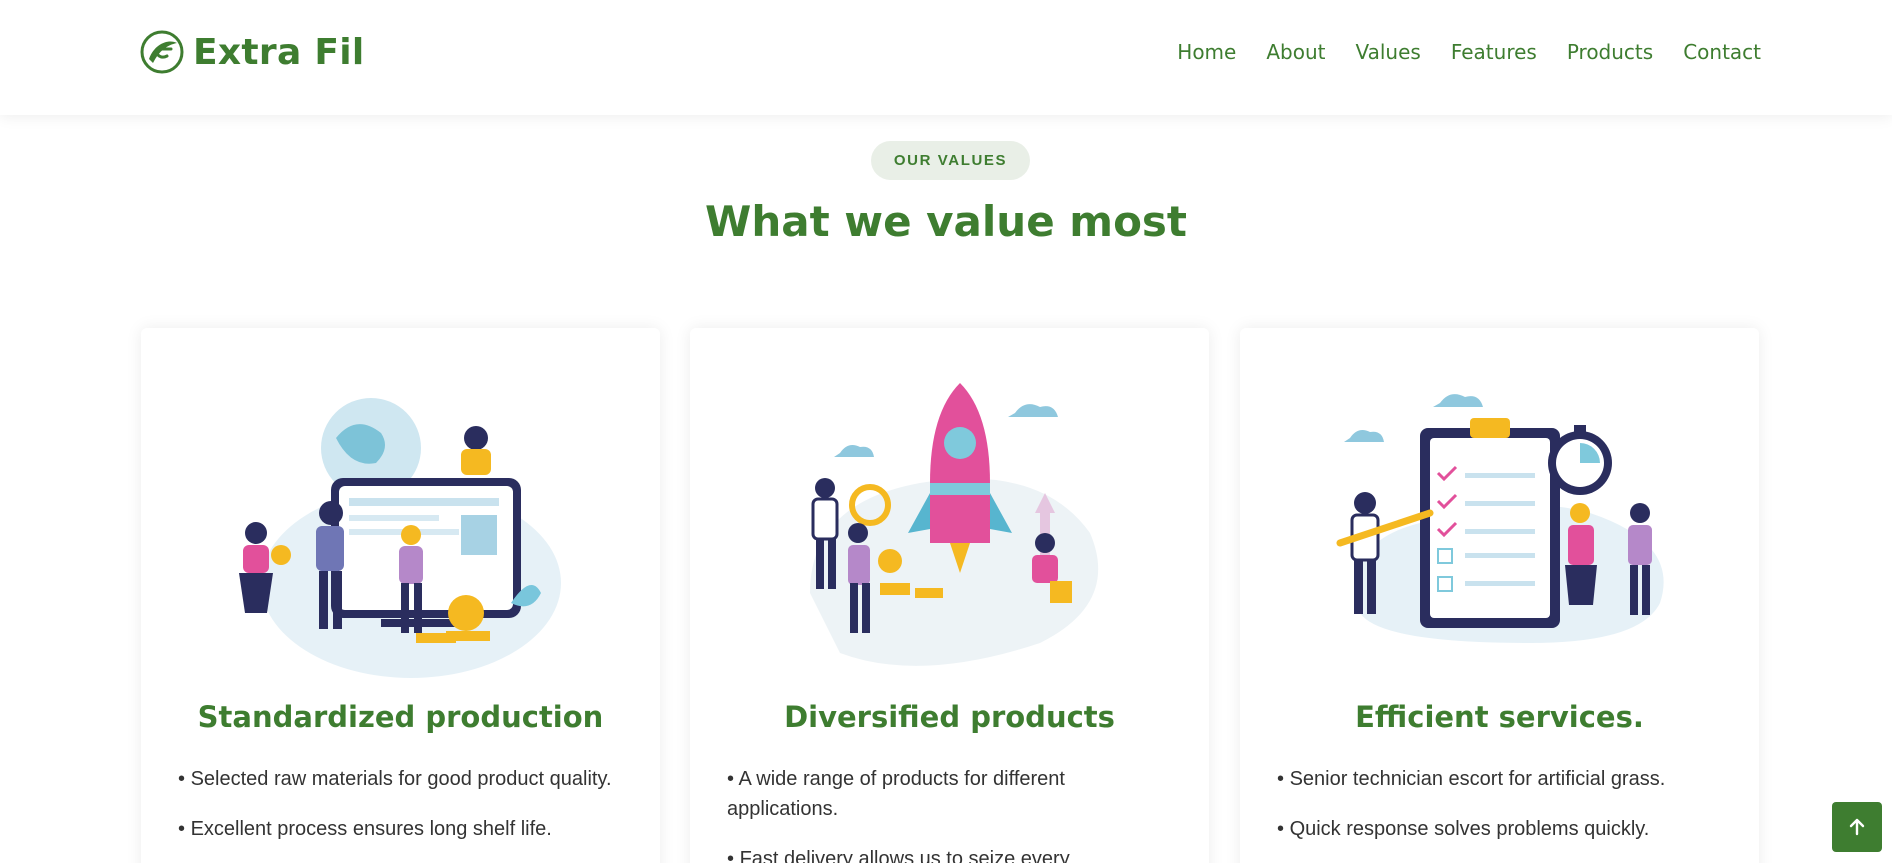  Describe the element at coordinates (1610, 52) in the screenshot. I see `nav-products: Products` at that location.